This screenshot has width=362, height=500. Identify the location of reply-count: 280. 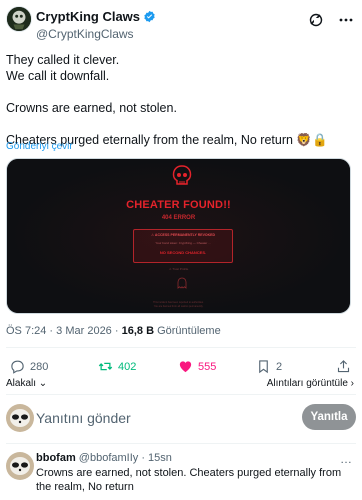
(39, 366).